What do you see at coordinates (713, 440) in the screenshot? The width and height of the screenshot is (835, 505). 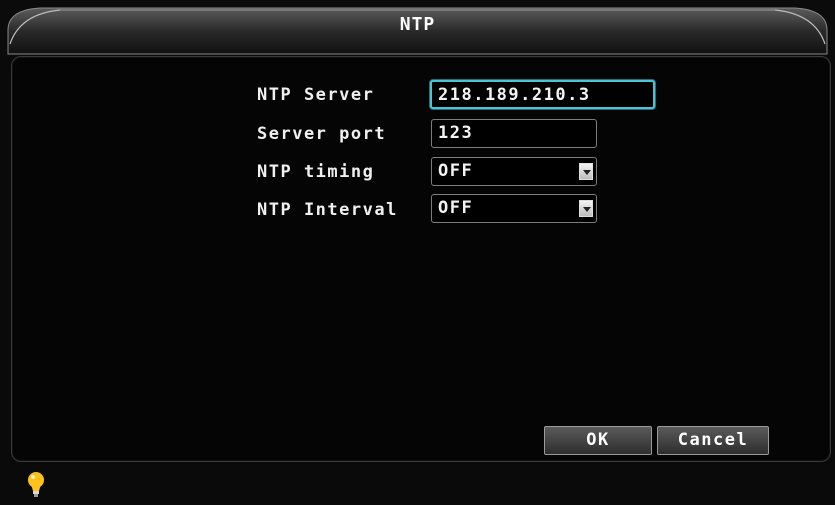 I see `cancel-button: Cancel` at bounding box center [713, 440].